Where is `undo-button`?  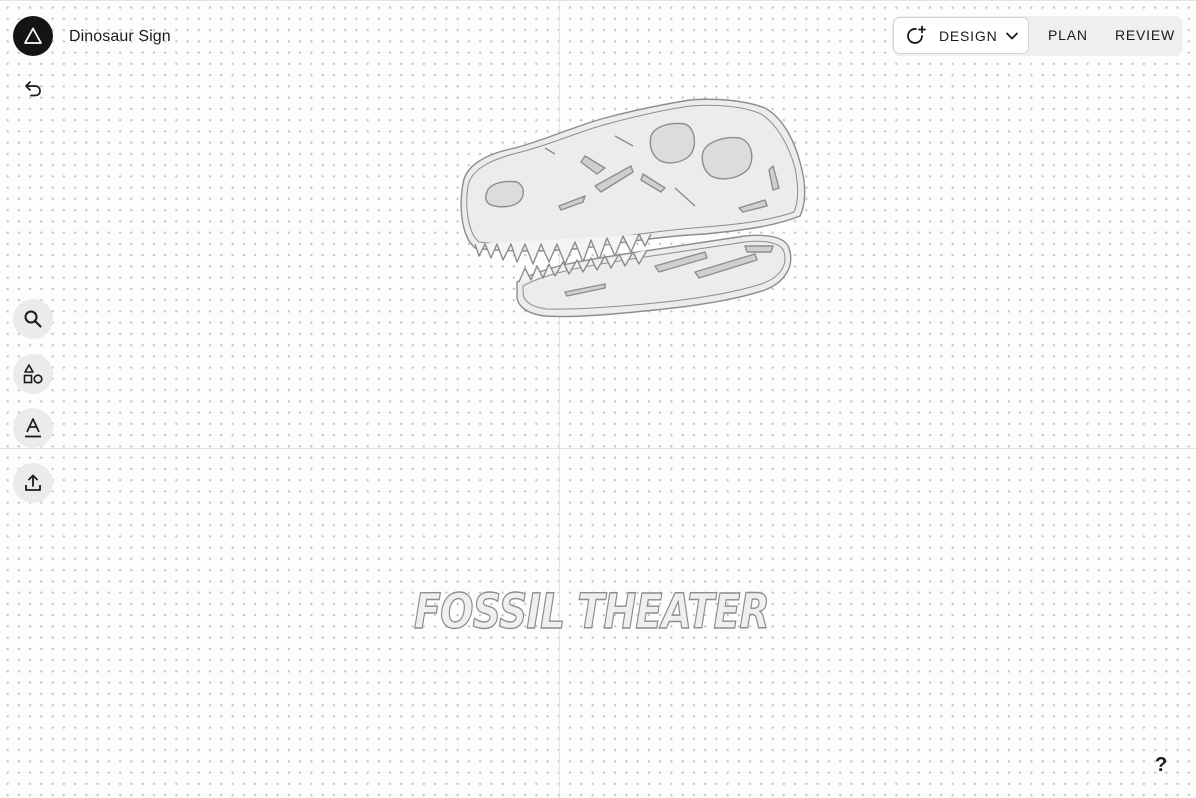 undo-button is located at coordinates (33, 88).